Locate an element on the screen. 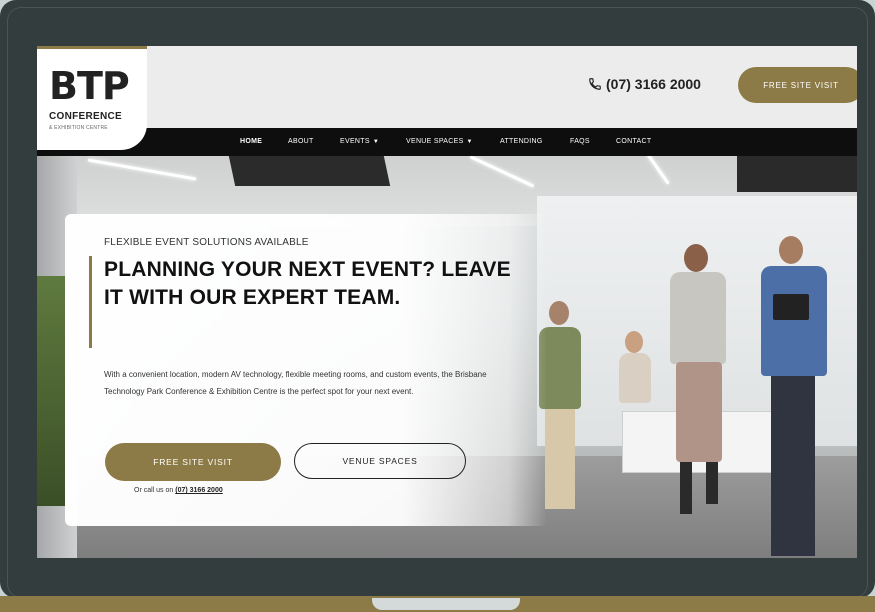  hero-call-link: (07) 3166 2000 is located at coordinates (198, 490).